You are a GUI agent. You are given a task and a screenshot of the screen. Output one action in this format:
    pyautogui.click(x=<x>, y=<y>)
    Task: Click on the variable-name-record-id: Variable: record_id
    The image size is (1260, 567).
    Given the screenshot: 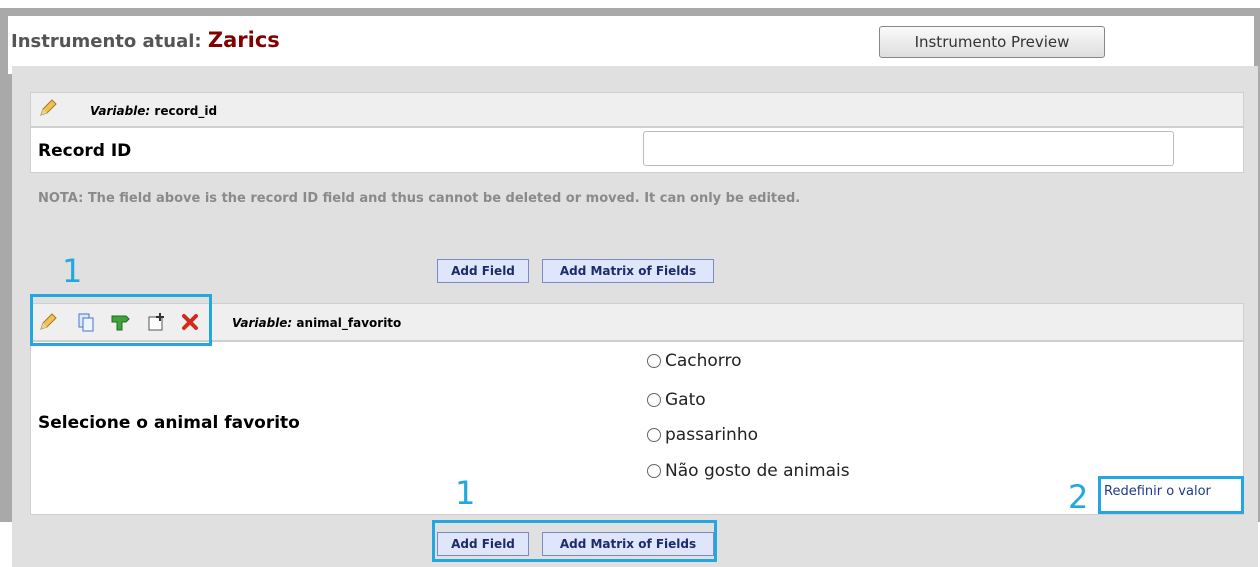 What is the action you would take?
    pyautogui.click(x=154, y=111)
    